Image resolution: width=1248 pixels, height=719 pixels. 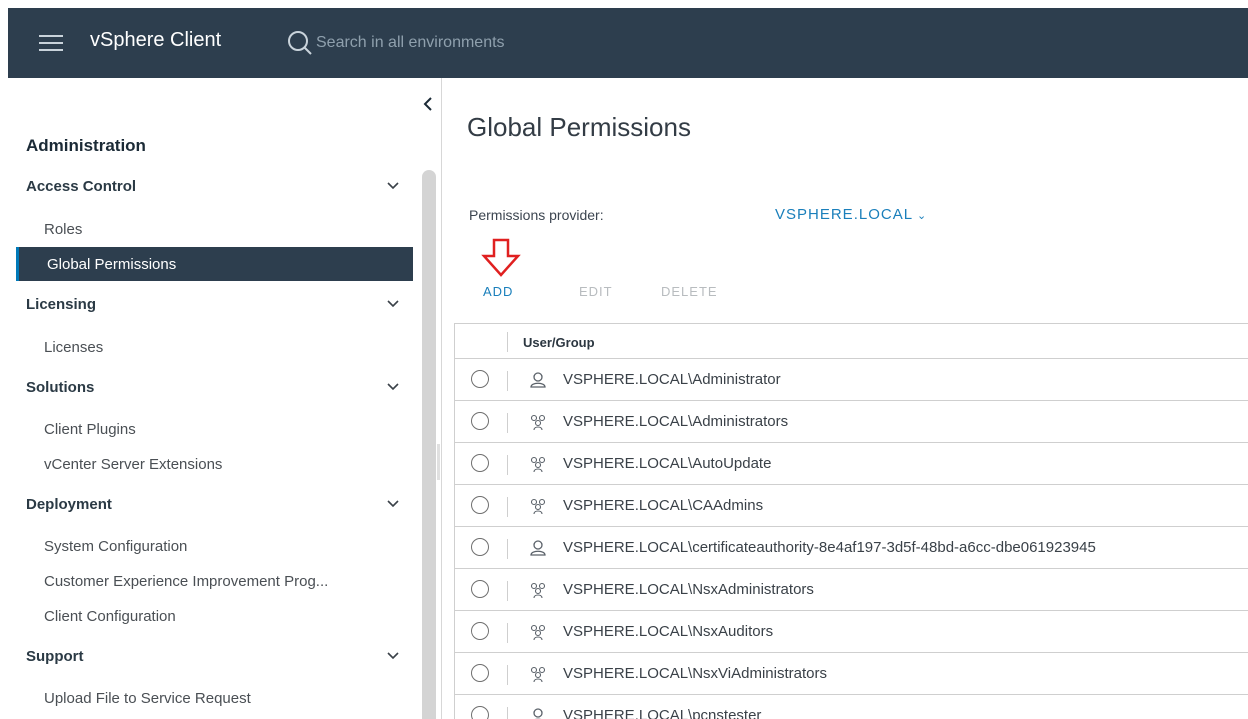 What do you see at coordinates (110, 616) in the screenshot?
I see `sidebar-item-label: Client Configuration` at bounding box center [110, 616].